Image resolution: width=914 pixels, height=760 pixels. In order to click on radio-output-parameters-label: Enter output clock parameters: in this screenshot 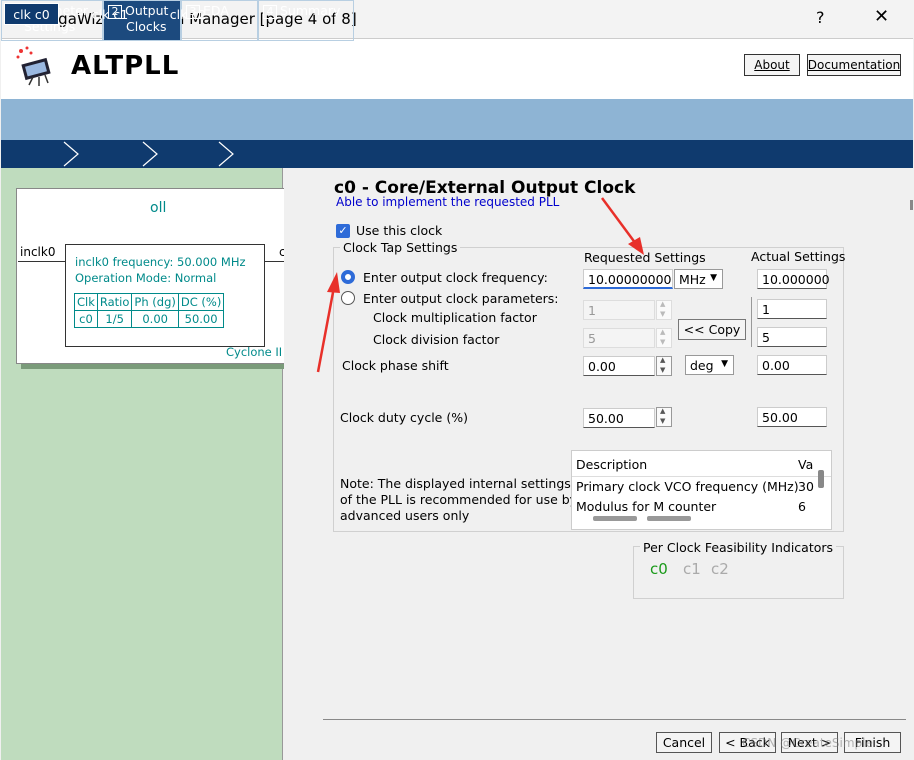, I will do `click(461, 298)`.